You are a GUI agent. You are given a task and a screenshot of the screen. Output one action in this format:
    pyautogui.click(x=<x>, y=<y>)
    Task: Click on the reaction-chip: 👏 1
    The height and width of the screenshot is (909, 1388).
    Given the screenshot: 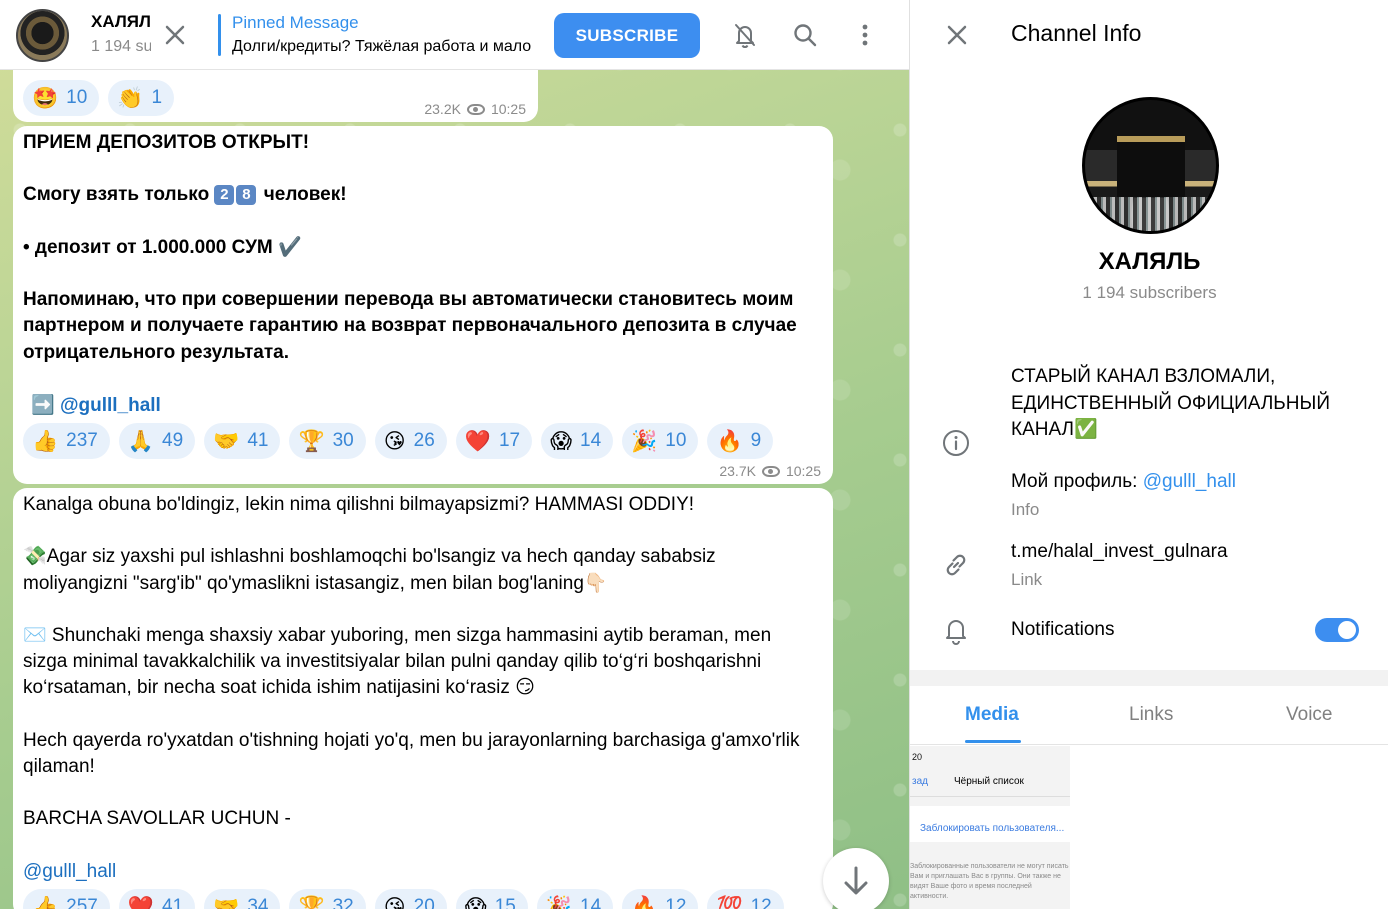 What is the action you would take?
    pyautogui.click(x=141, y=98)
    